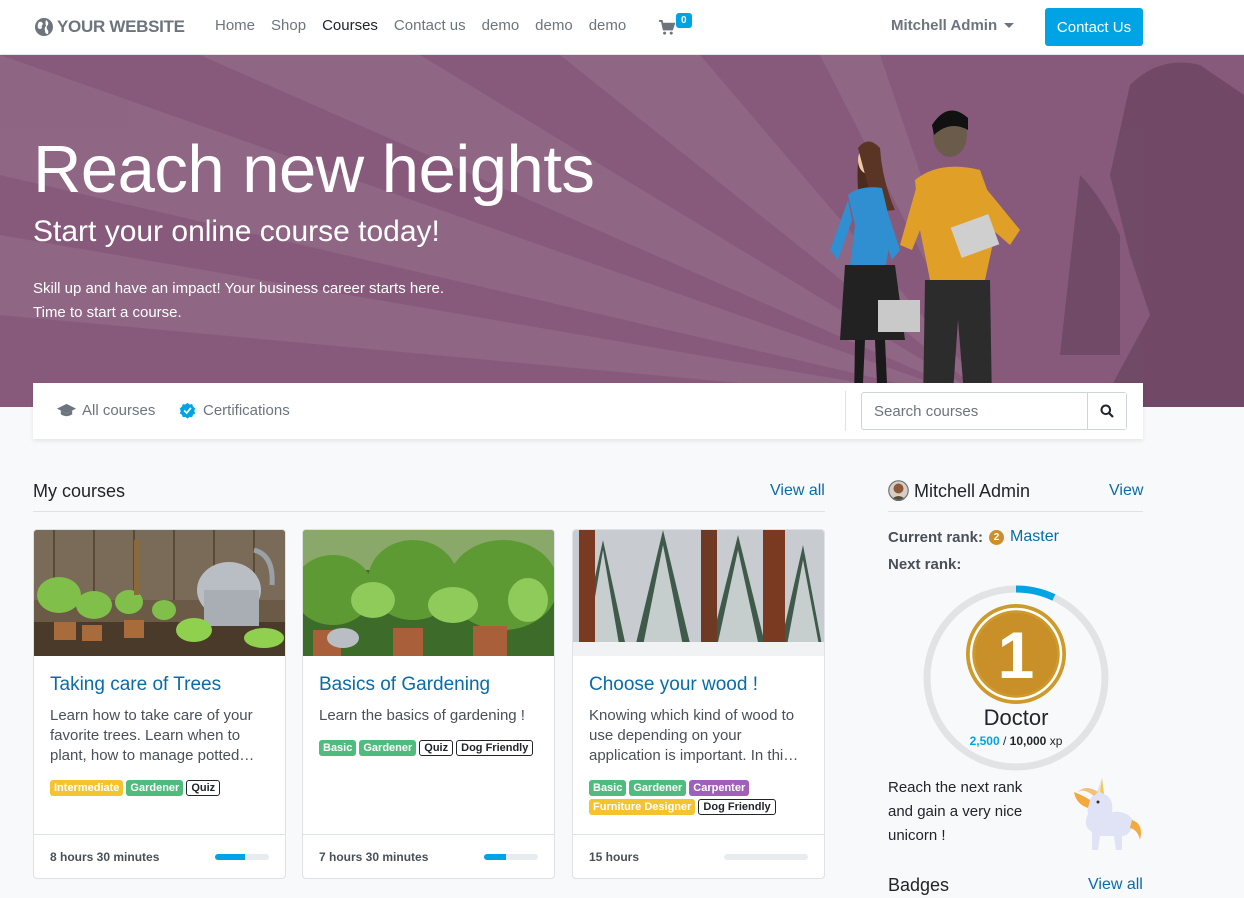  What do you see at coordinates (121, 26) in the screenshot?
I see `logo-text: YOUR WEBSITE` at bounding box center [121, 26].